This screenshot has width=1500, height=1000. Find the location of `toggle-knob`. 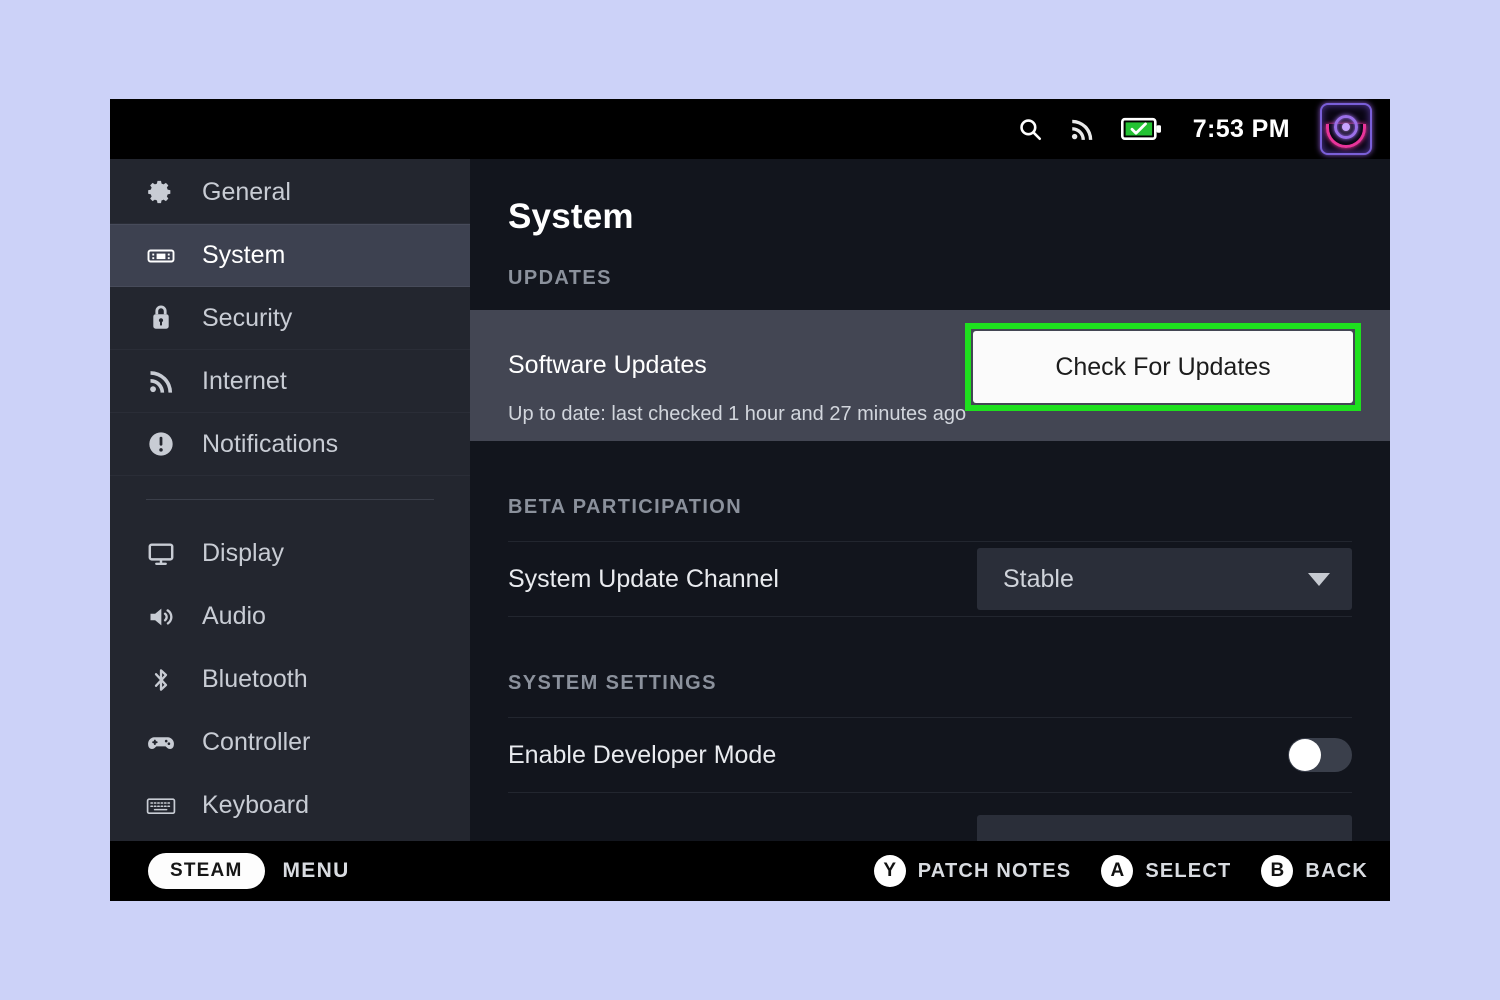

toggle-knob is located at coordinates (1305, 755).